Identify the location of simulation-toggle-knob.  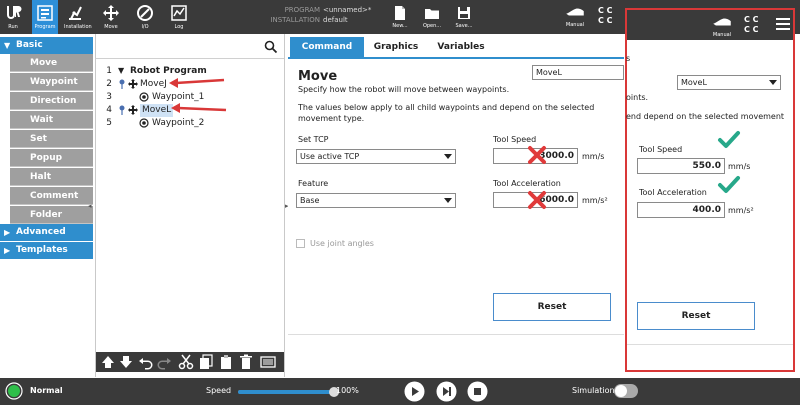
(621, 391).